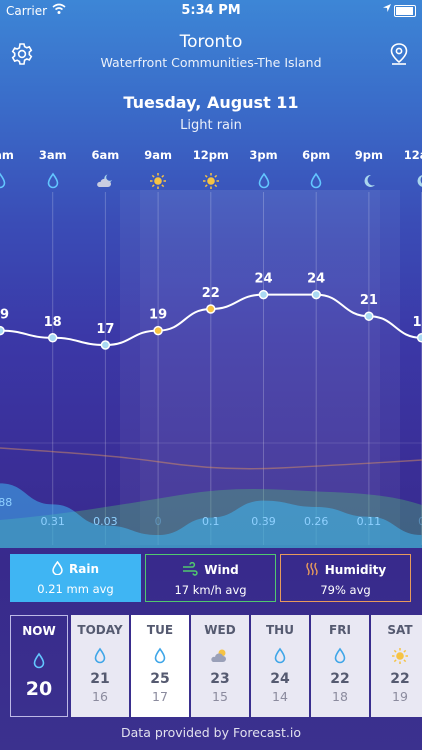  I want to click on precip-label: 0.39, so click(263, 521).